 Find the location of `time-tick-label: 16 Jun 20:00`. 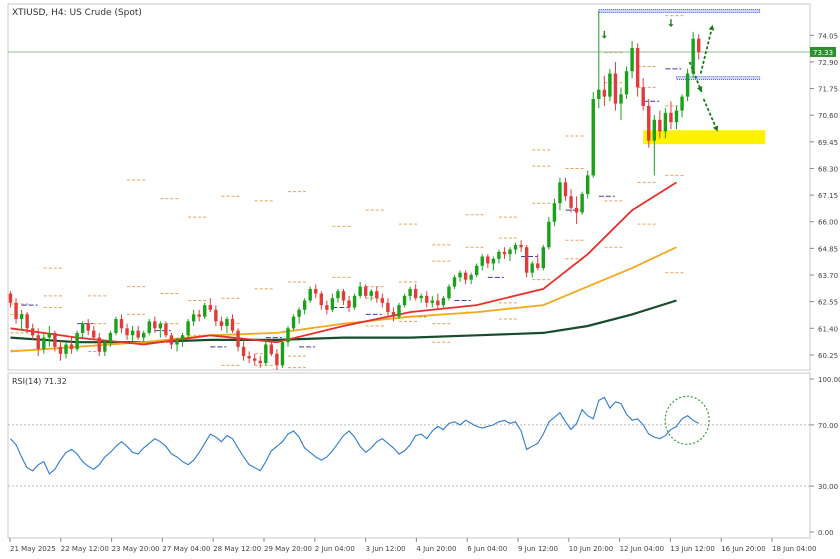

time-tick-label: 16 Jun 20:00 is located at coordinates (743, 549).